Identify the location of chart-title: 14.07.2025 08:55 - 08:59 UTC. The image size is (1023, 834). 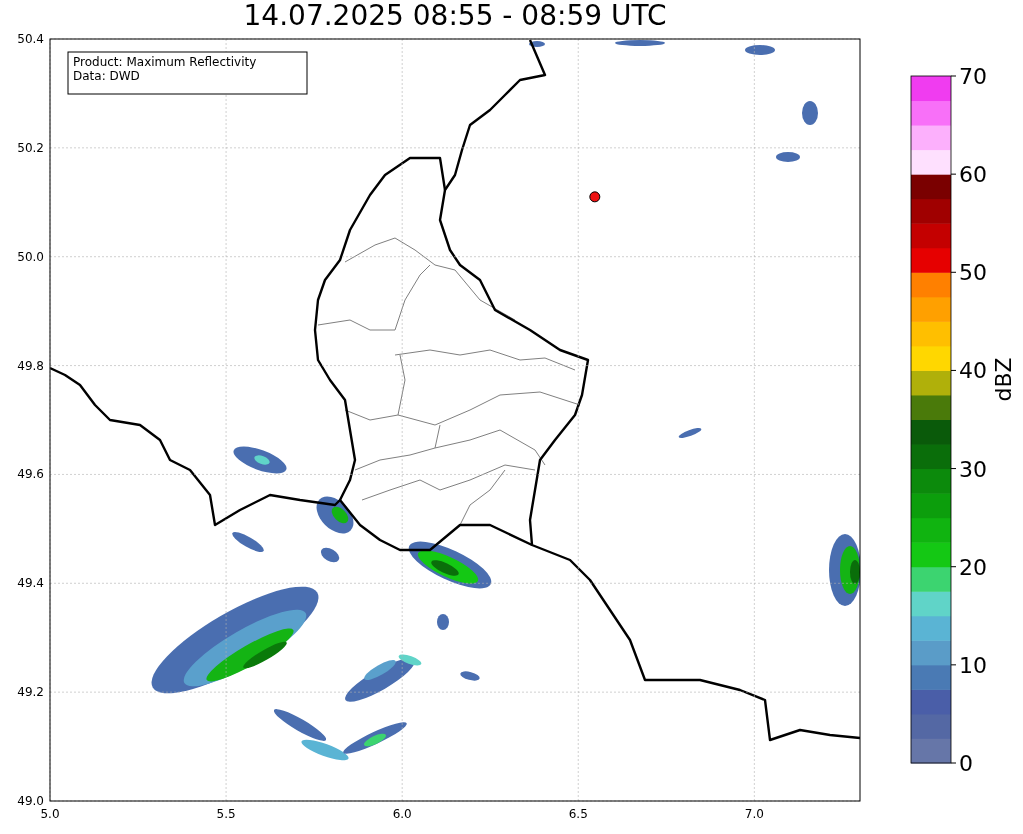
(455, 16).